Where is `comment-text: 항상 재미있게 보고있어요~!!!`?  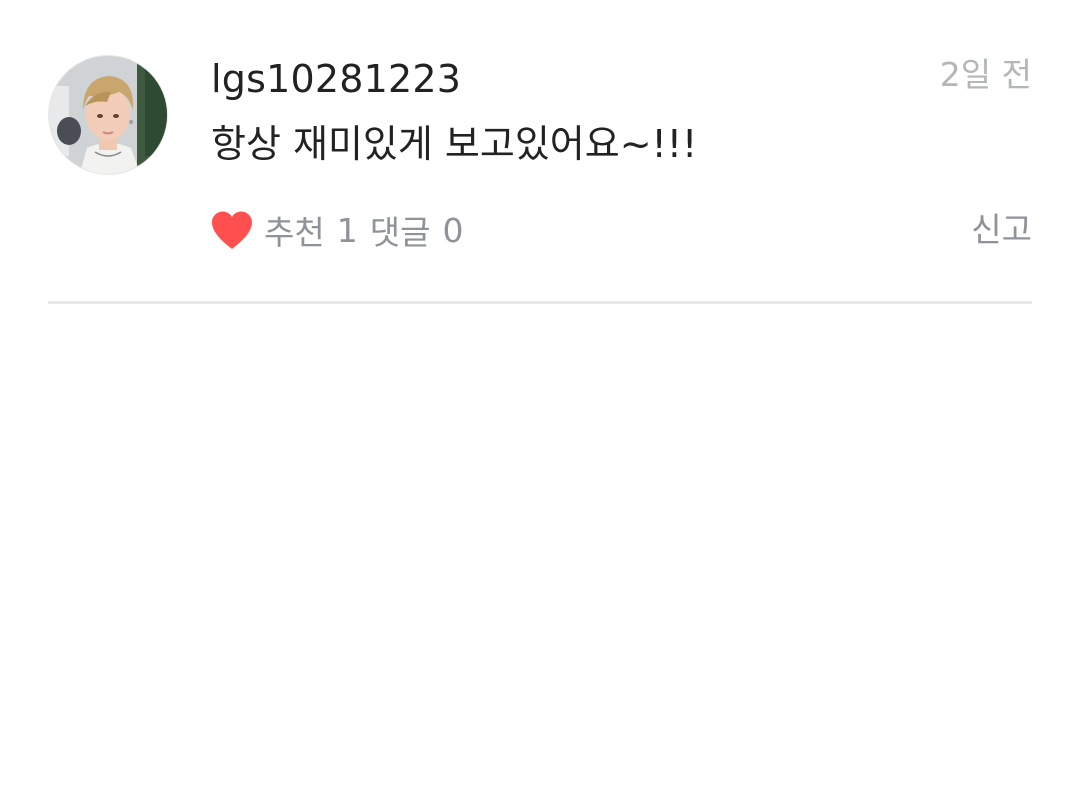
comment-text: 항상 재미있게 보고있어요~!!! is located at coordinates (454, 144).